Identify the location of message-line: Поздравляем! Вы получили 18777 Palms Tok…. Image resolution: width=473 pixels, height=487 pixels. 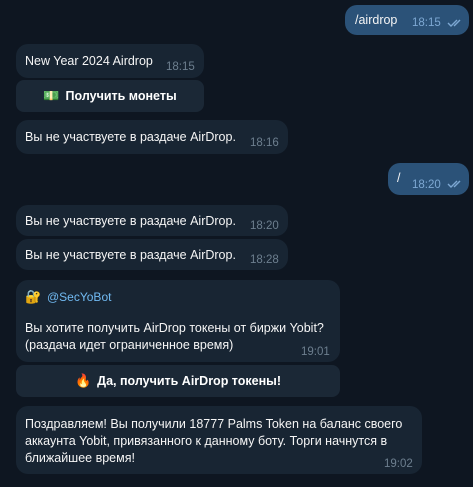
(214, 424).